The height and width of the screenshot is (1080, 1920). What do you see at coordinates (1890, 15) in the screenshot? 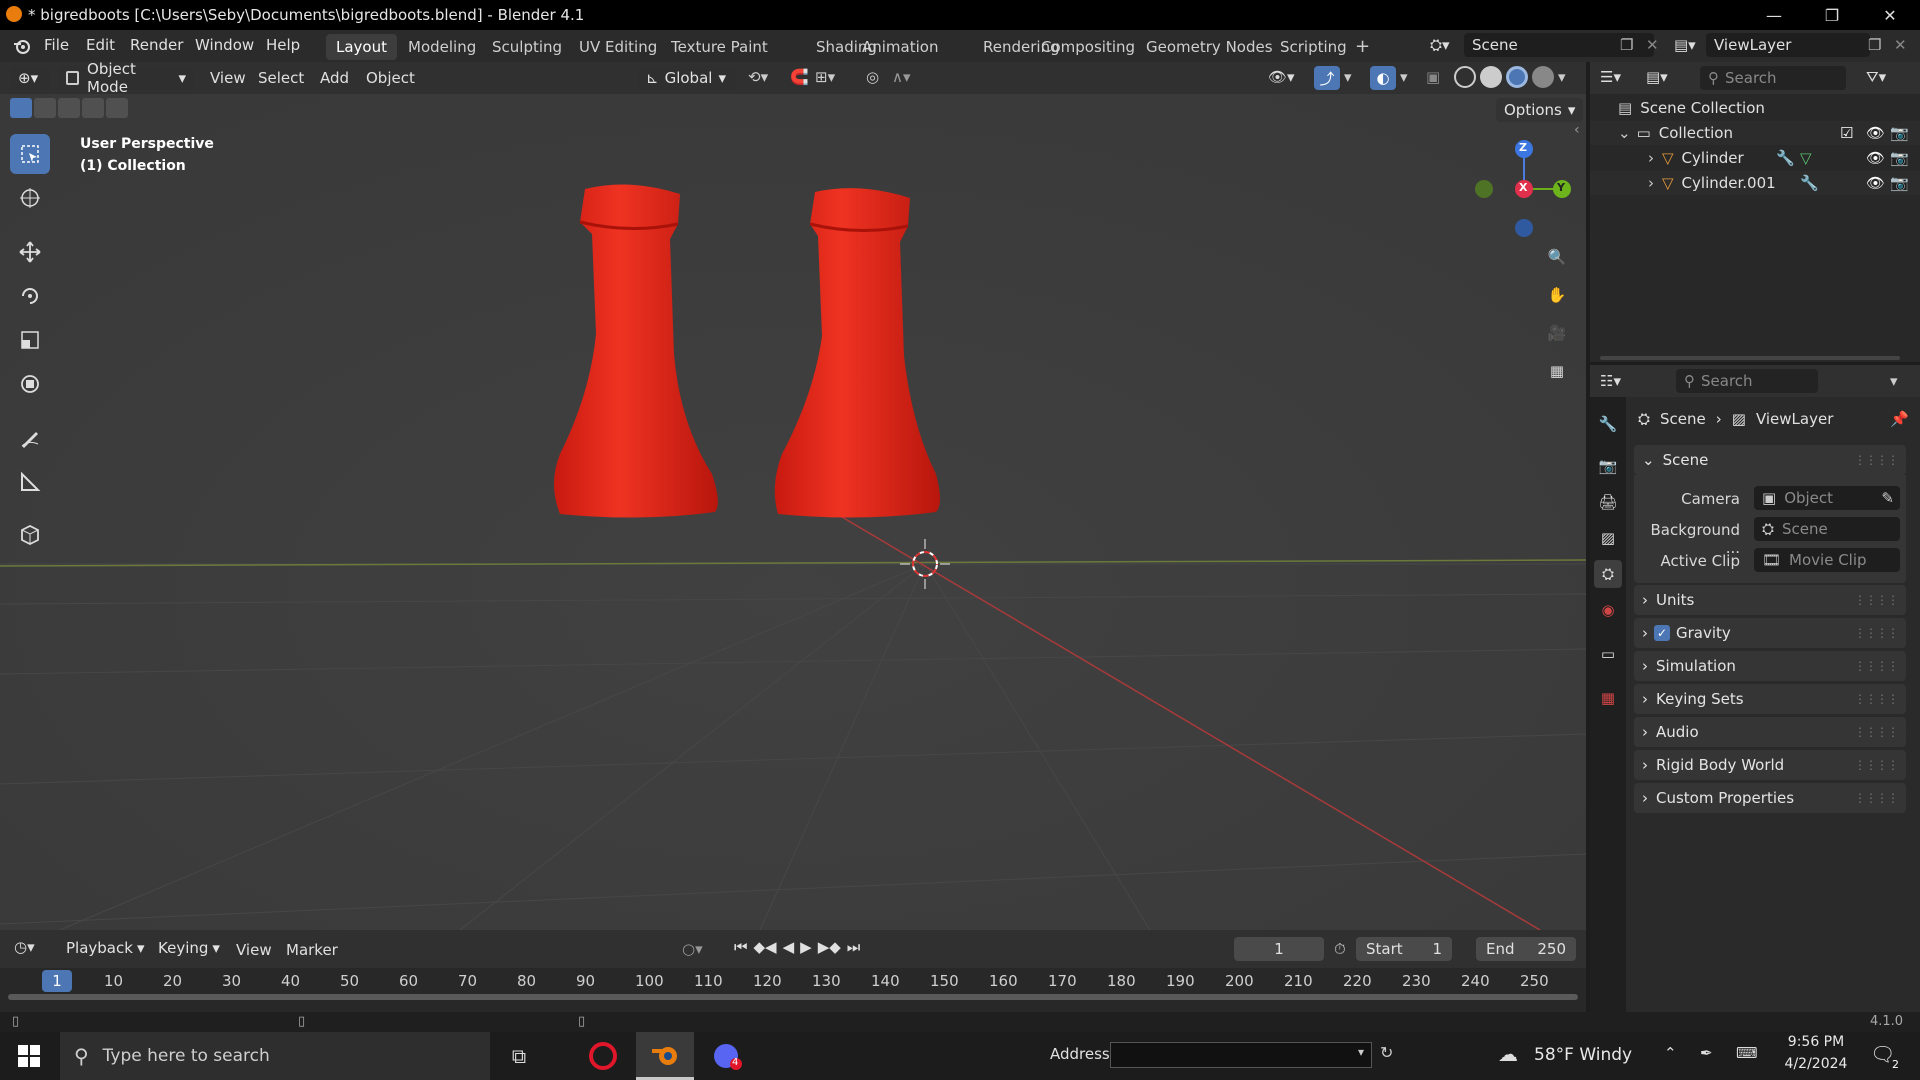
I see `close-button: ✕` at bounding box center [1890, 15].